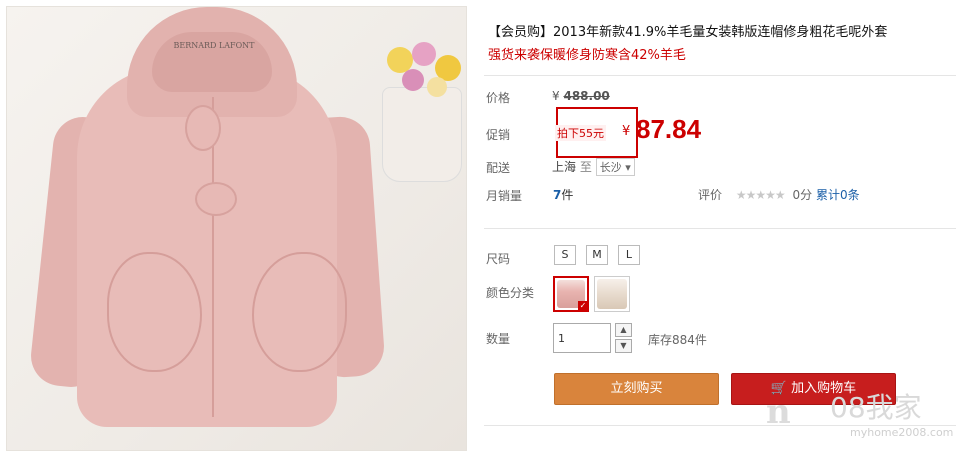 Image resolution: width=961 pixels, height=451 pixels. Describe the element at coordinates (902, 432) in the screenshot. I see `watermark-url: myhome2008.com` at that location.